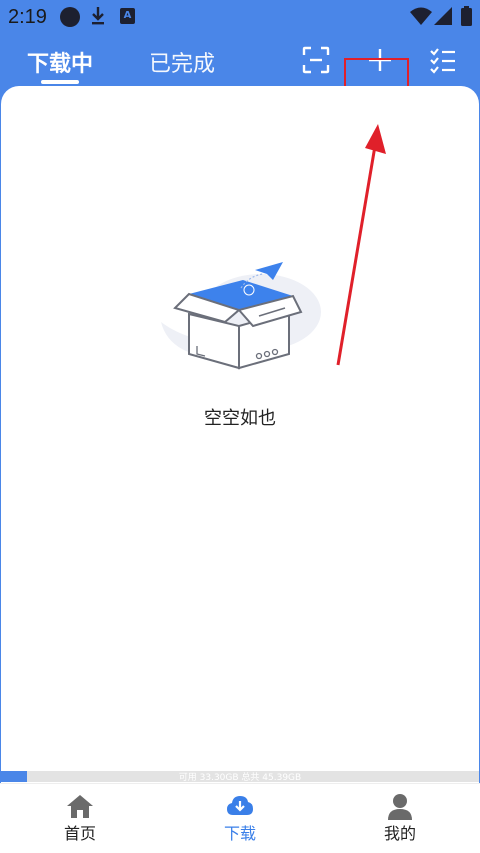  Describe the element at coordinates (60, 62) in the screenshot. I see `tab-downloading: 下载中` at that location.